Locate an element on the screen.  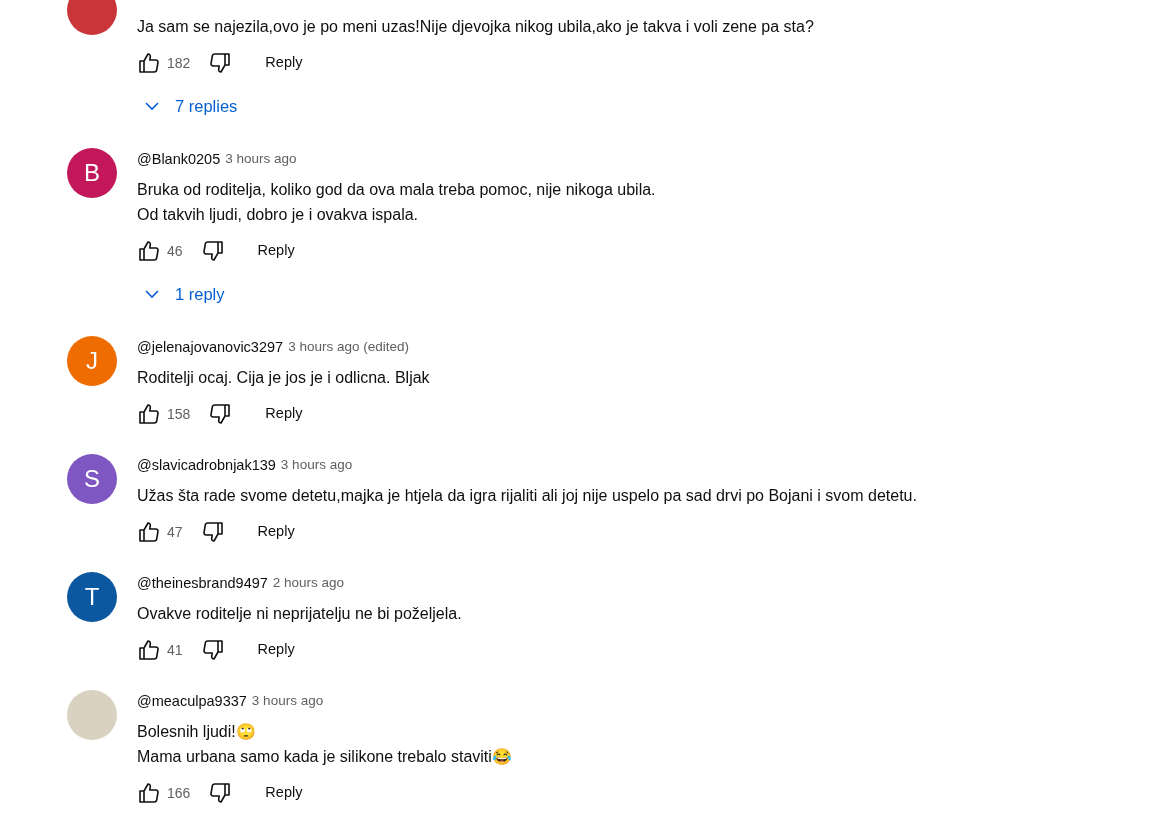
view-replies-button: 1 reply is located at coordinates (187, 294).